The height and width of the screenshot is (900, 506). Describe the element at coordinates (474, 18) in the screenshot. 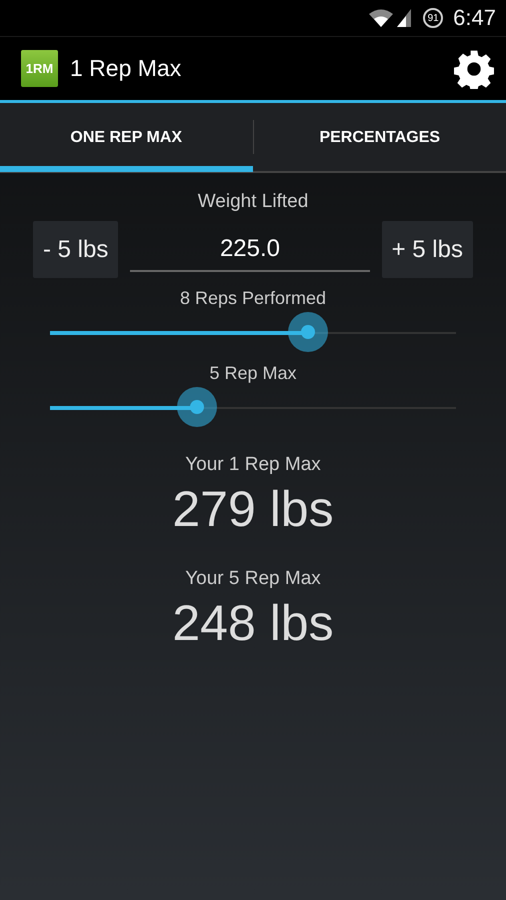

I see `clock-time: 6:47` at that location.